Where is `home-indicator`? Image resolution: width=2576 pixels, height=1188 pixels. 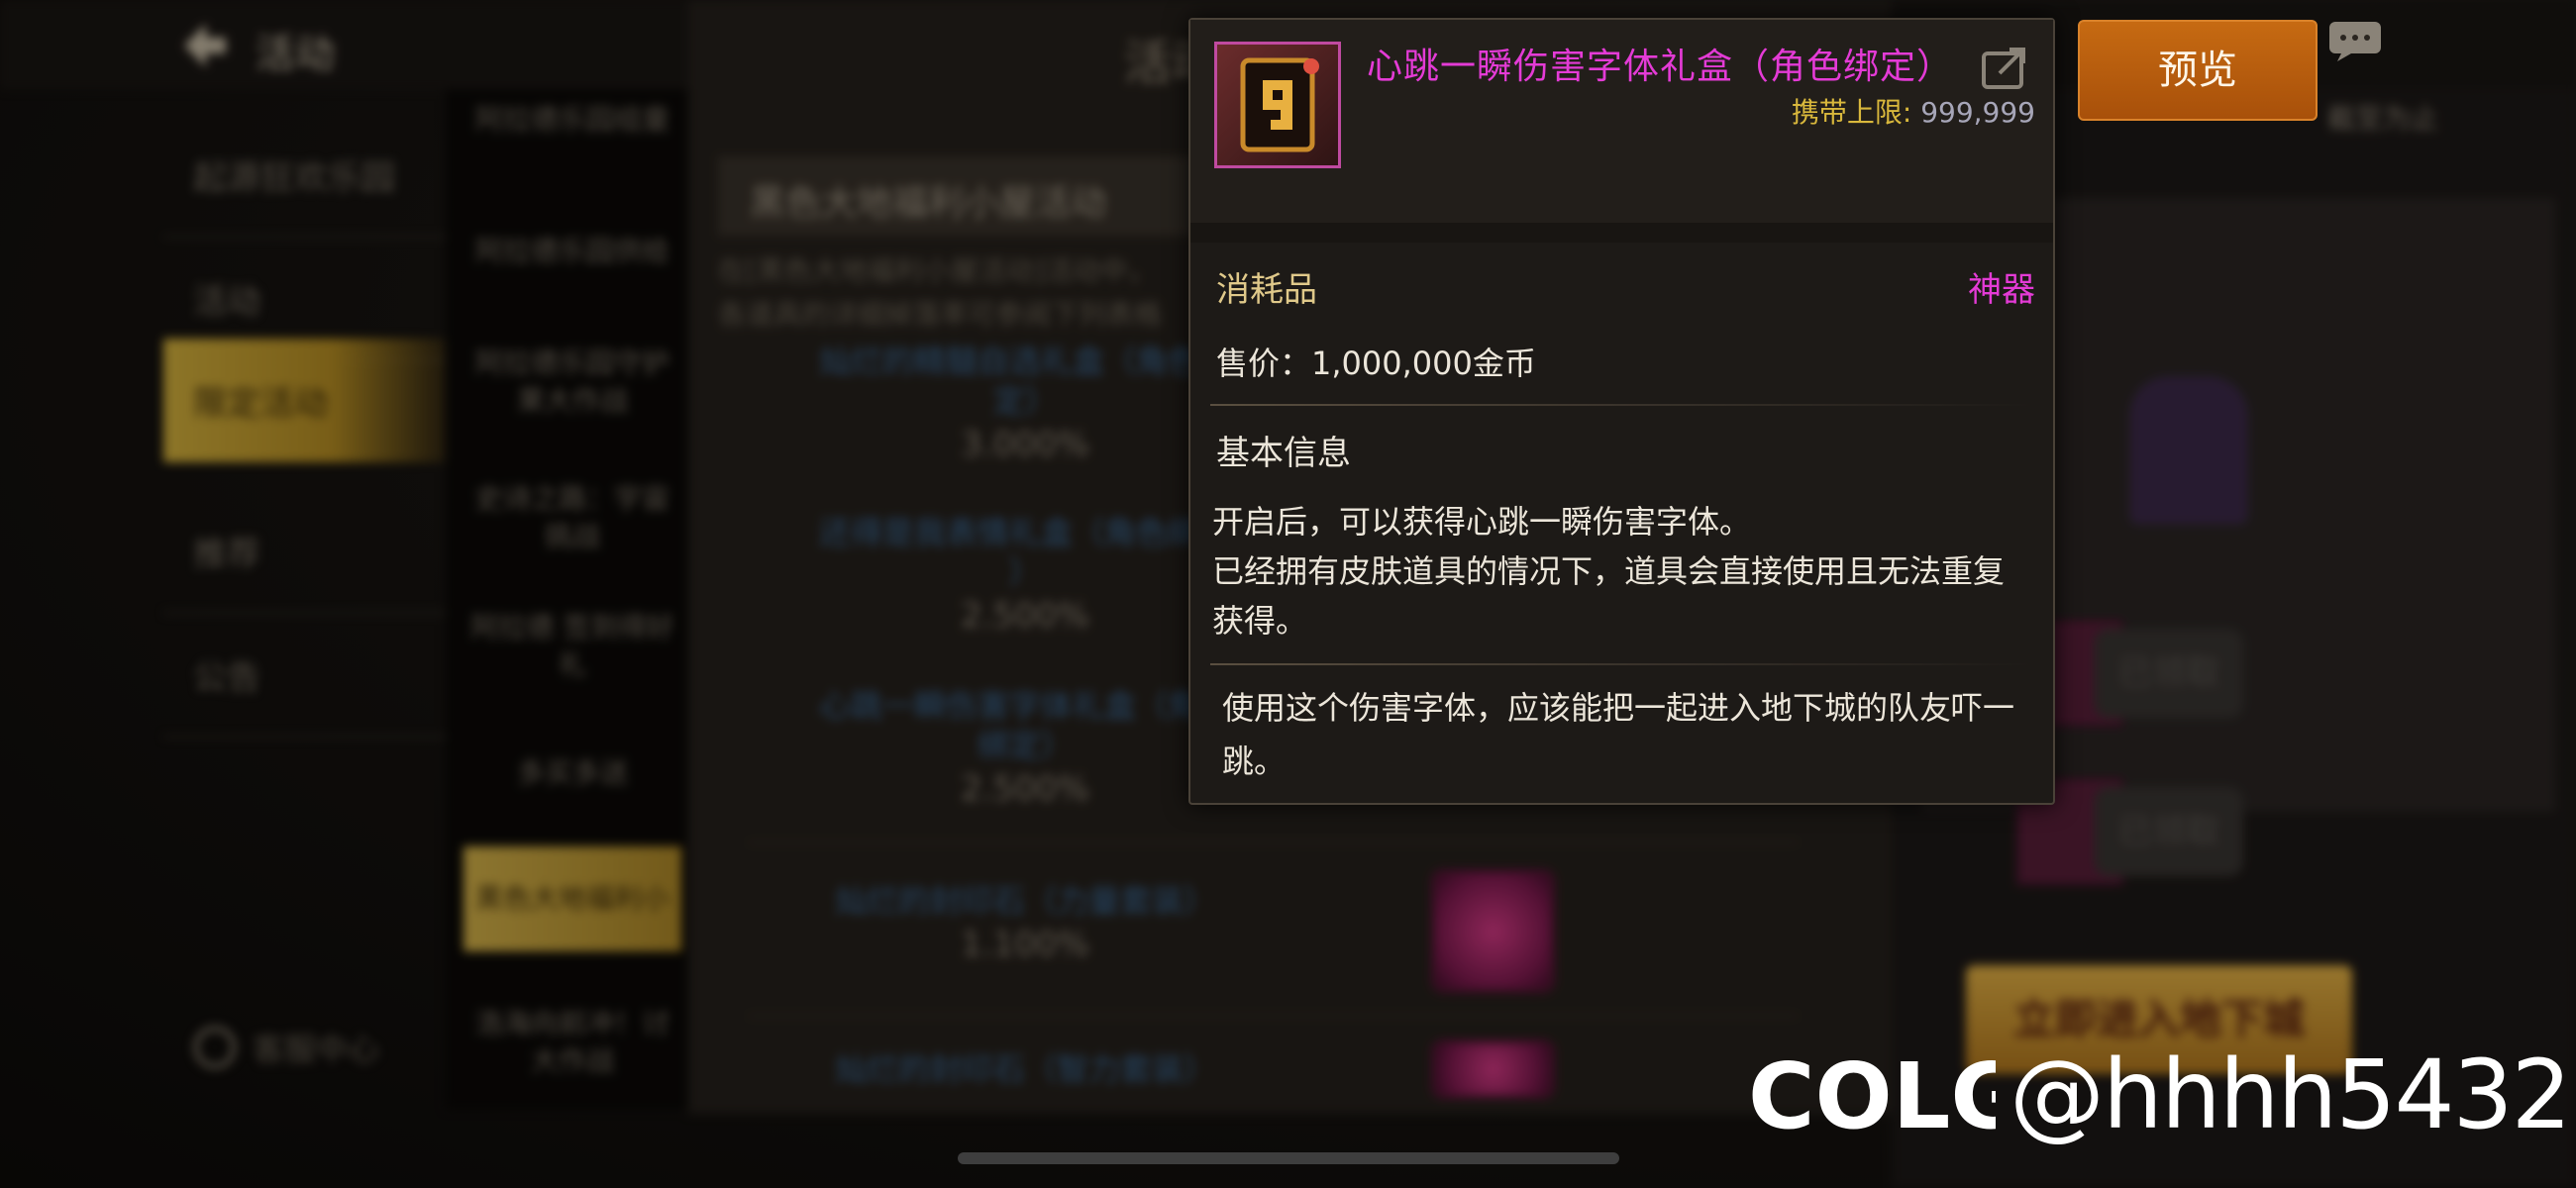 home-indicator is located at coordinates (1288, 1158).